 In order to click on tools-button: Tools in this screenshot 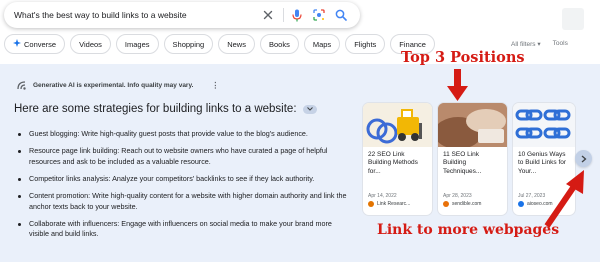, I will do `click(560, 44)`.